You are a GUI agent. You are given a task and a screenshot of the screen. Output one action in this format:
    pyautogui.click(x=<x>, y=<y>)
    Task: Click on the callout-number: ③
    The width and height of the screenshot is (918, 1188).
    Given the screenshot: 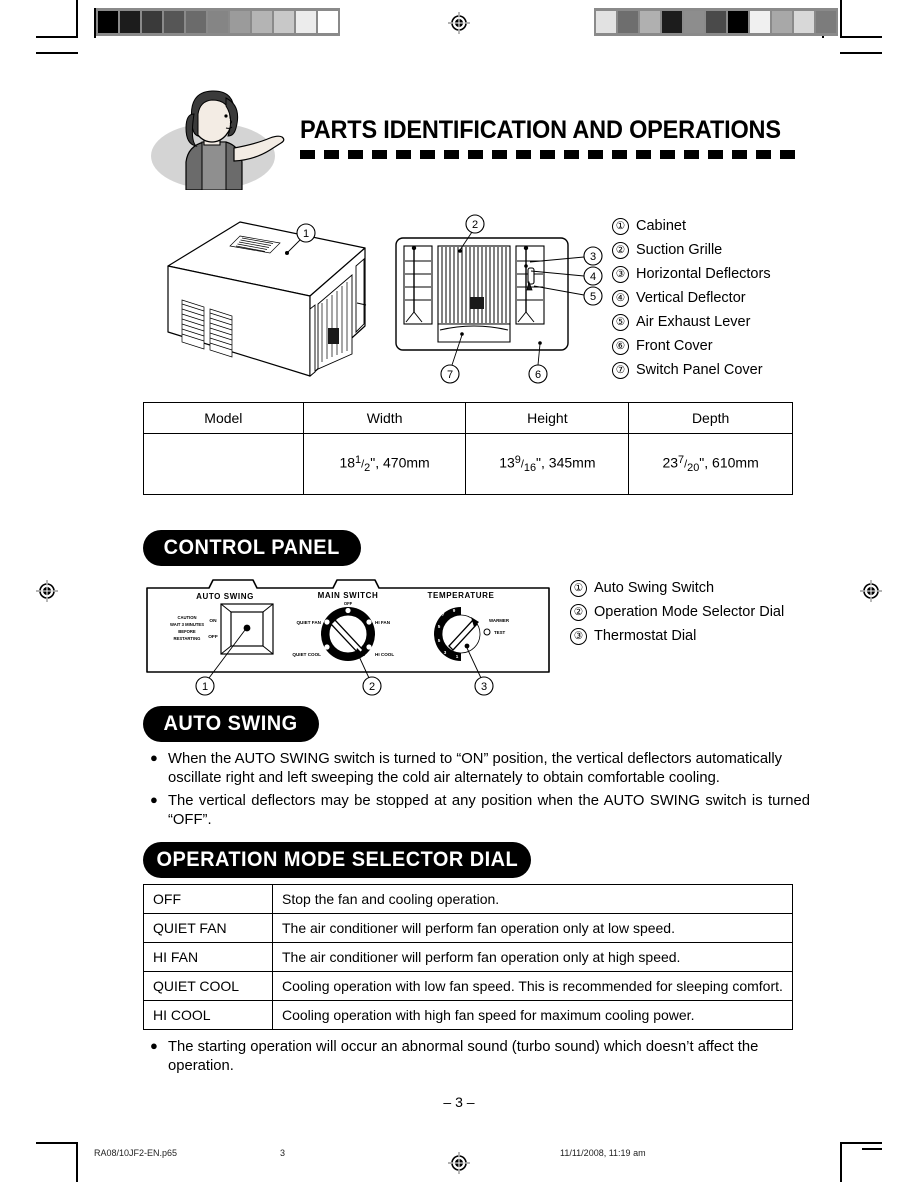 What is the action you would take?
    pyautogui.click(x=620, y=274)
    